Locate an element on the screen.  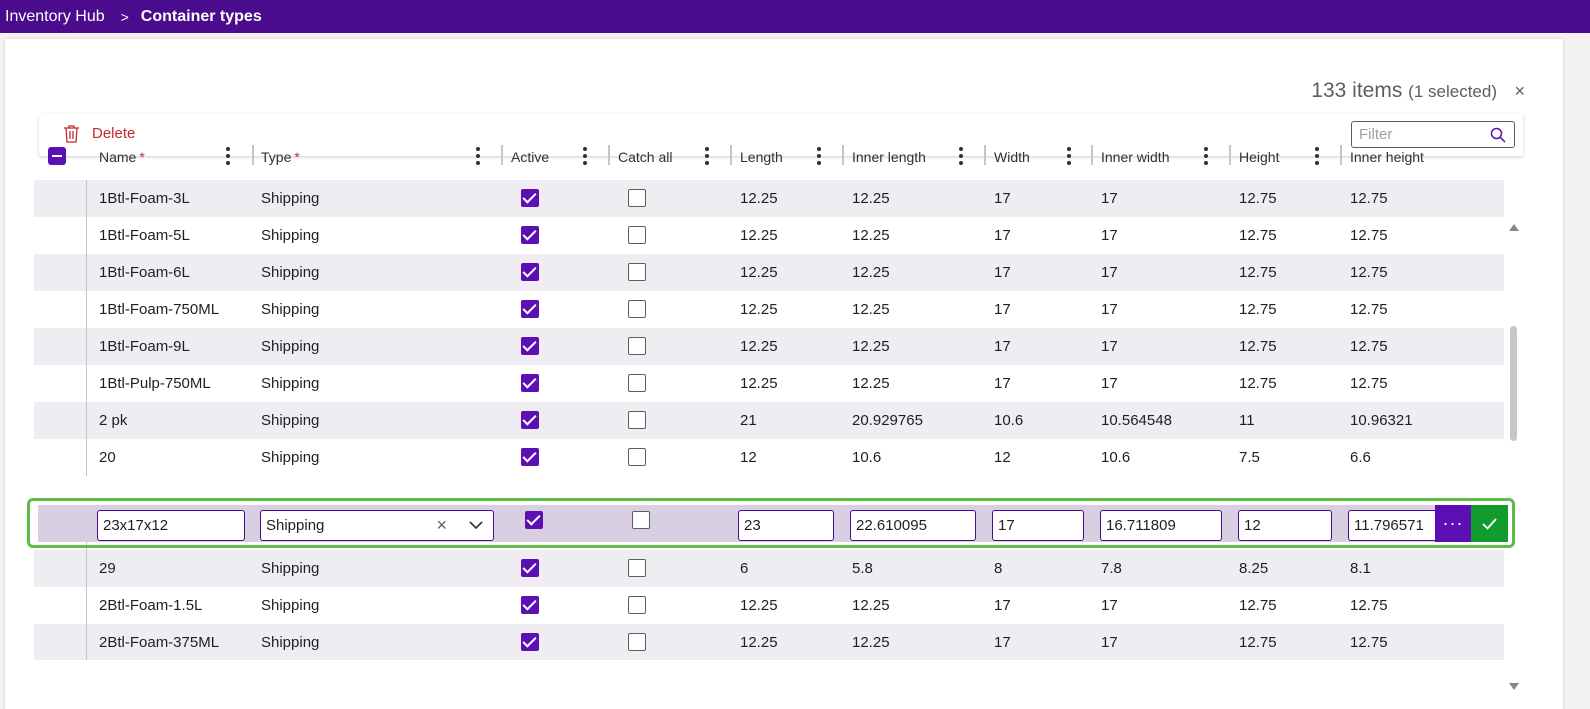
cell-width: 17 is located at coordinates (1002, 309).